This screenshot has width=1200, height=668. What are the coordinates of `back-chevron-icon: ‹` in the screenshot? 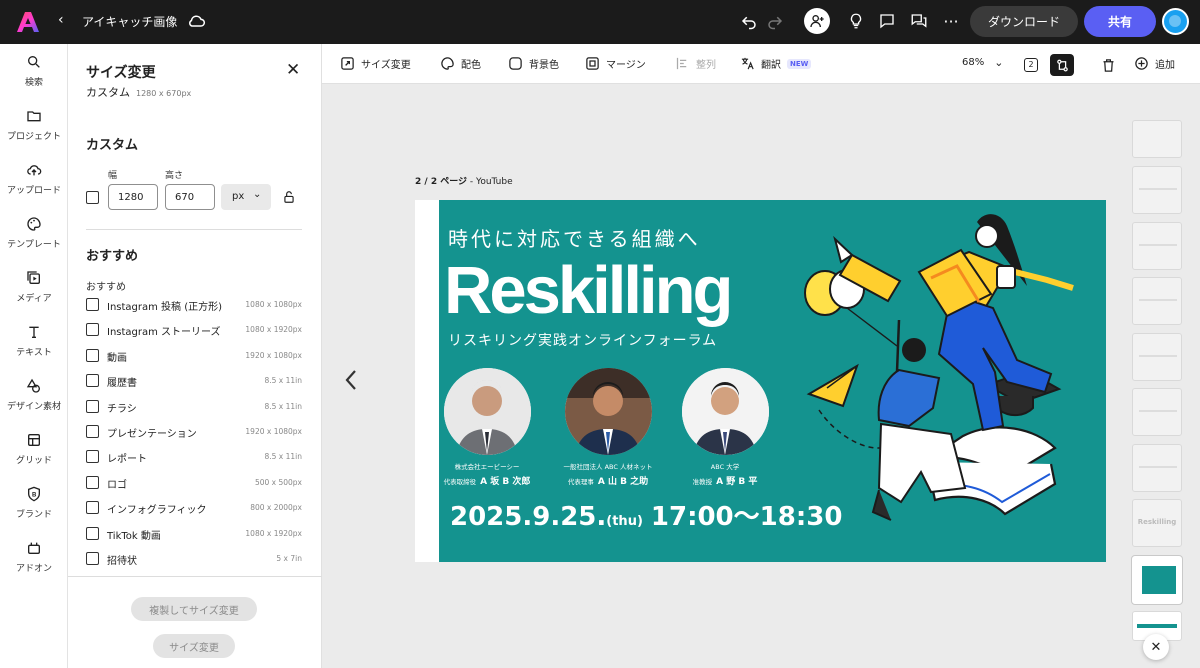 It's located at (61, 20).